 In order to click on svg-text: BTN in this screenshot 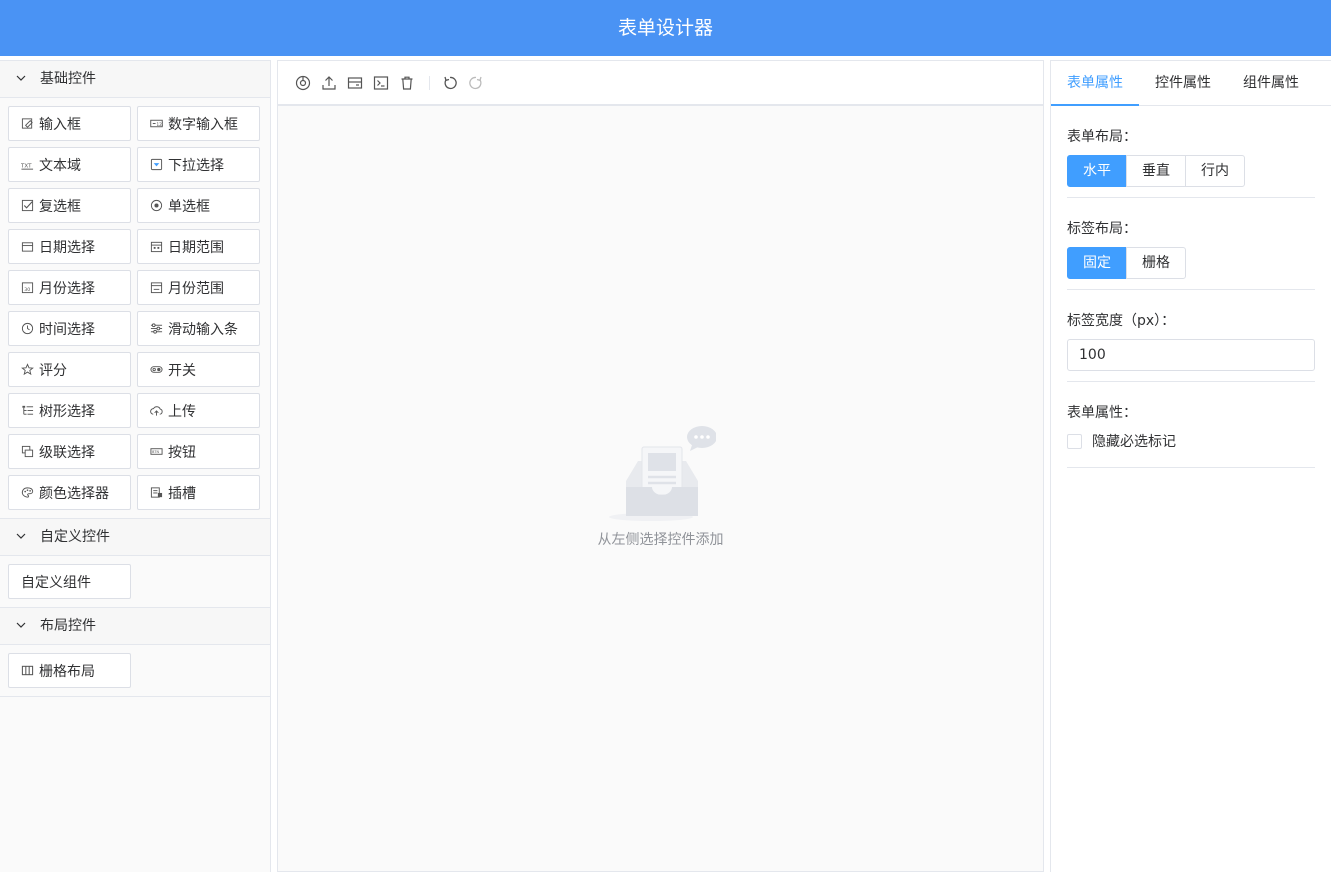, I will do `click(155, 452)`.